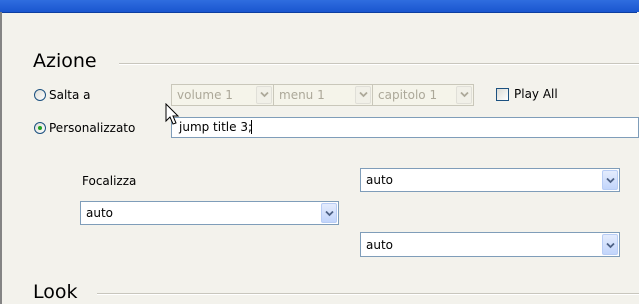 The height and width of the screenshot is (304, 639). What do you see at coordinates (172, 114) in the screenshot?
I see `mouse-pointer-icon` at bounding box center [172, 114].